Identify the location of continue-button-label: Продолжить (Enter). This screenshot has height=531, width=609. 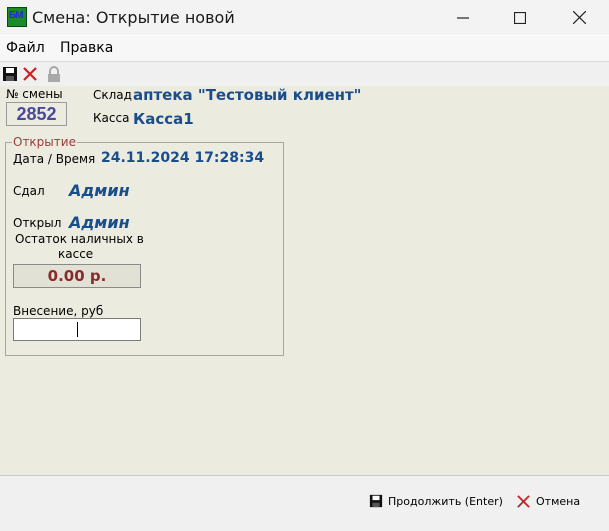
(445, 501).